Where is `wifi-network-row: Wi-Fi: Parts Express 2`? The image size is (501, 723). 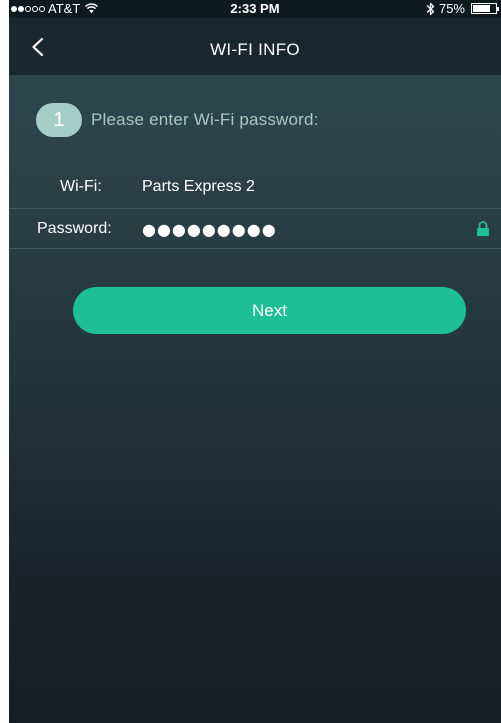 wifi-network-row: Wi-Fi: Parts Express 2 is located at coordinates (157, 187).